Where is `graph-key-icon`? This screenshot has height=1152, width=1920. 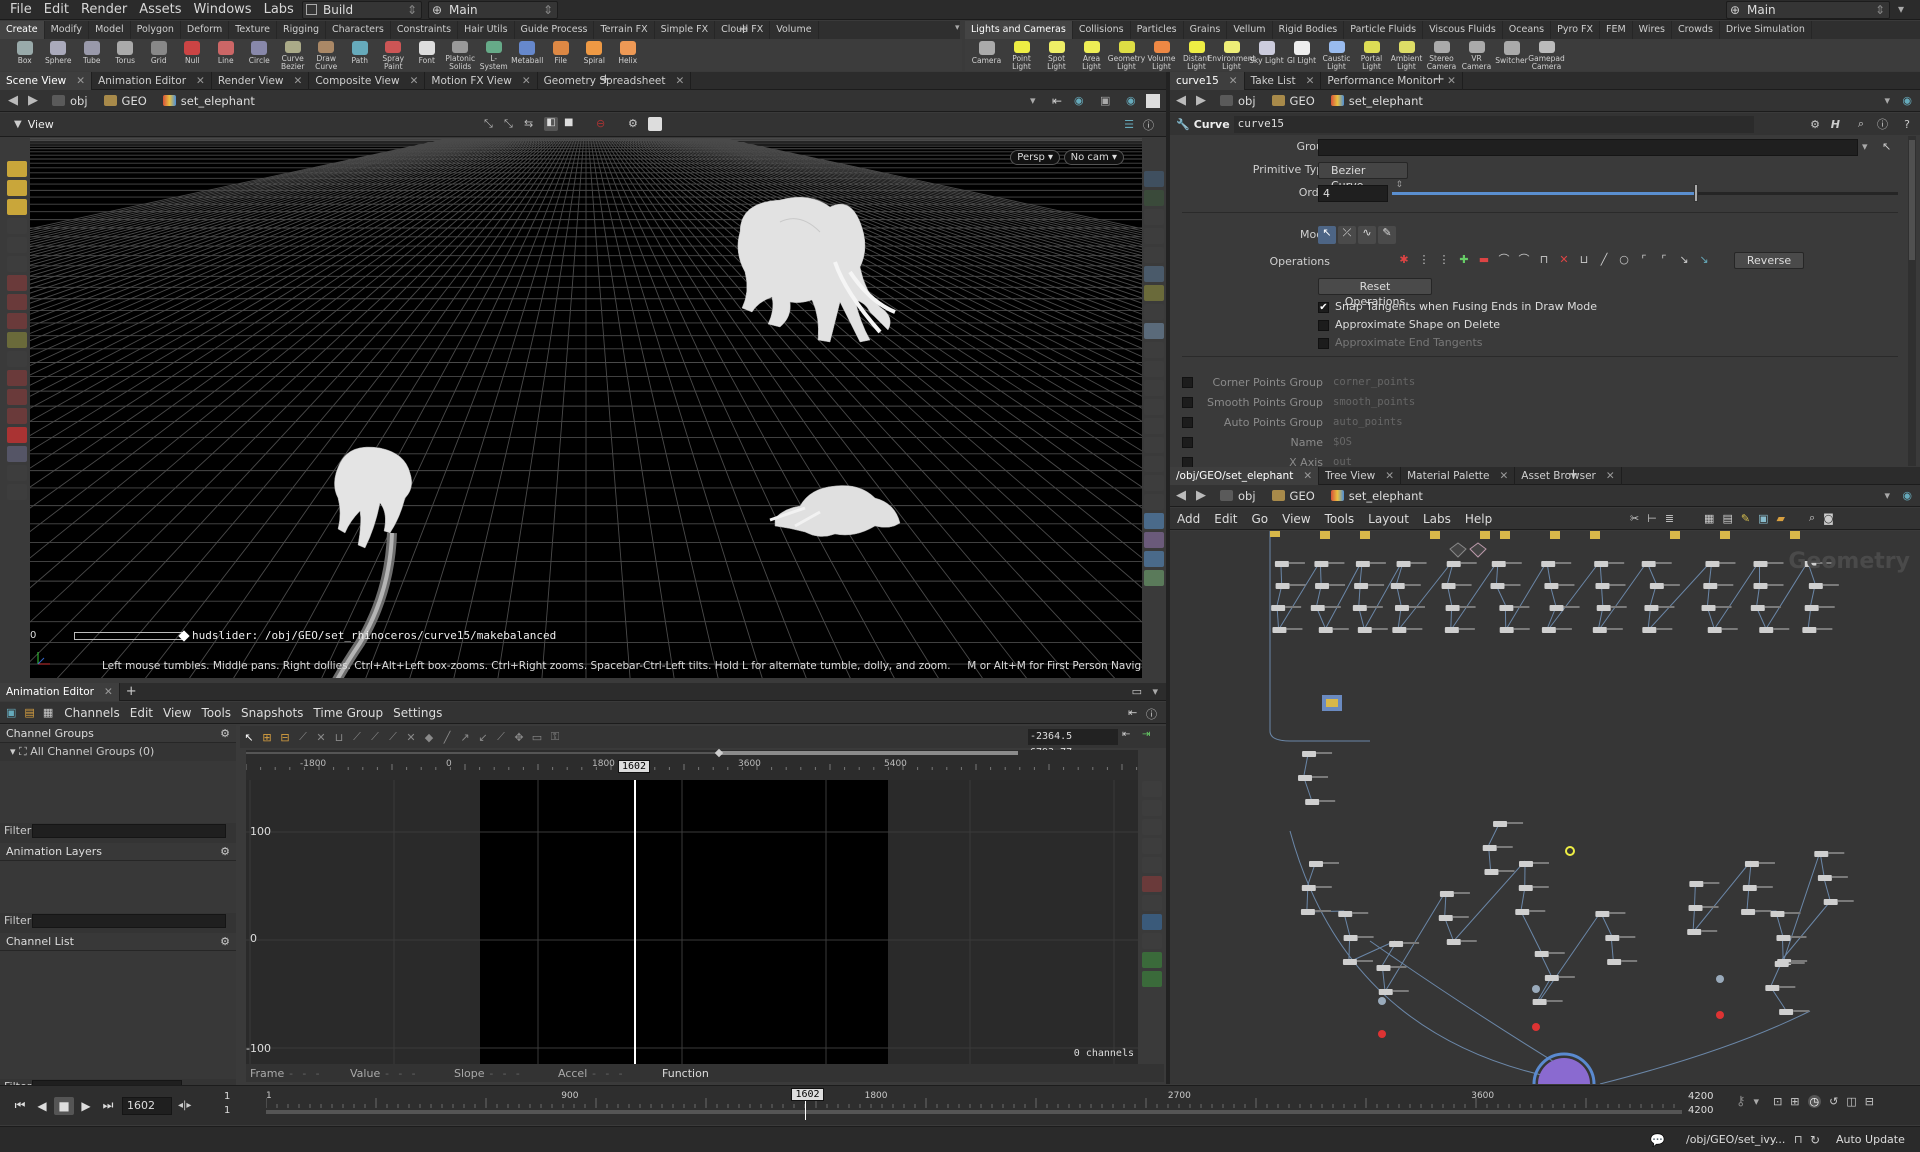
graph-key-icon is located at coordinates (1152, 960).